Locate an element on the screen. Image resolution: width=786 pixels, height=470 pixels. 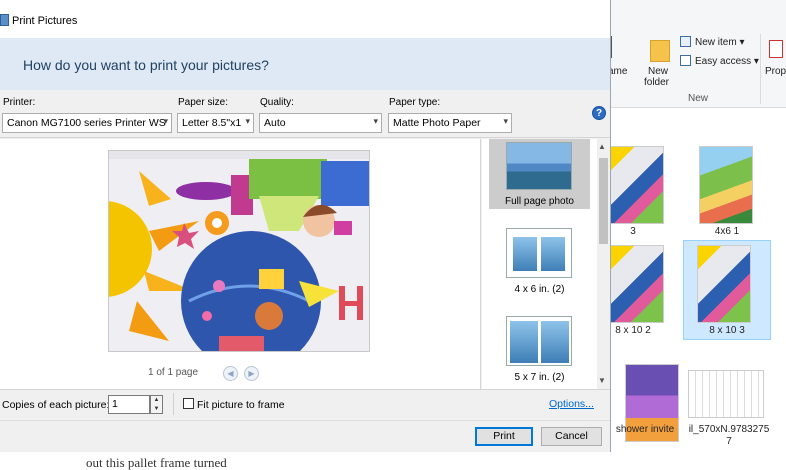
scrollbar-thumb is located at coordinates (603, 201).